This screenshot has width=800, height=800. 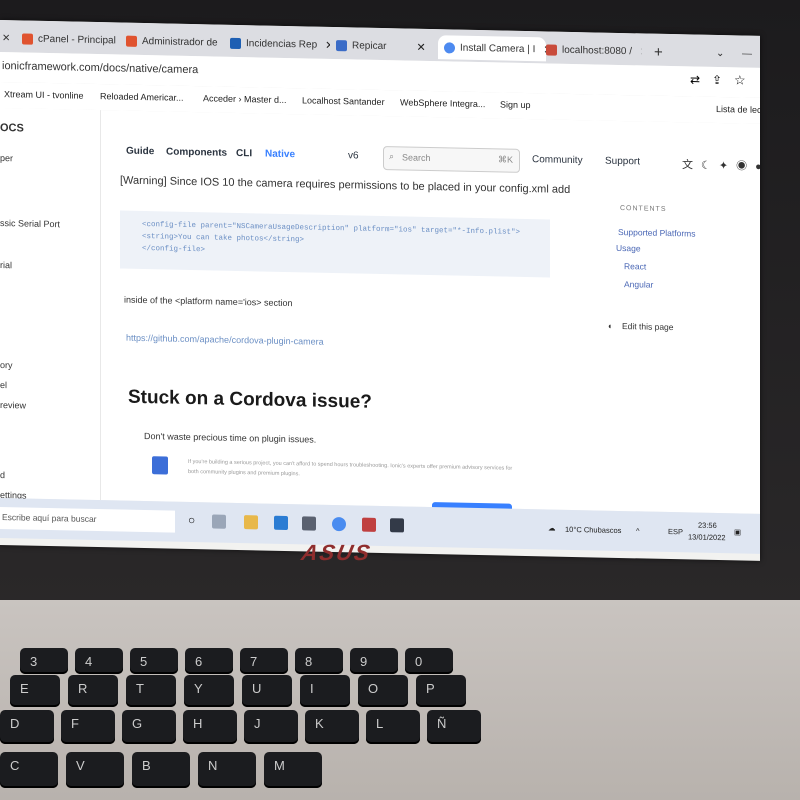 I want to click on key-label: V, so click(x=80, y=765).